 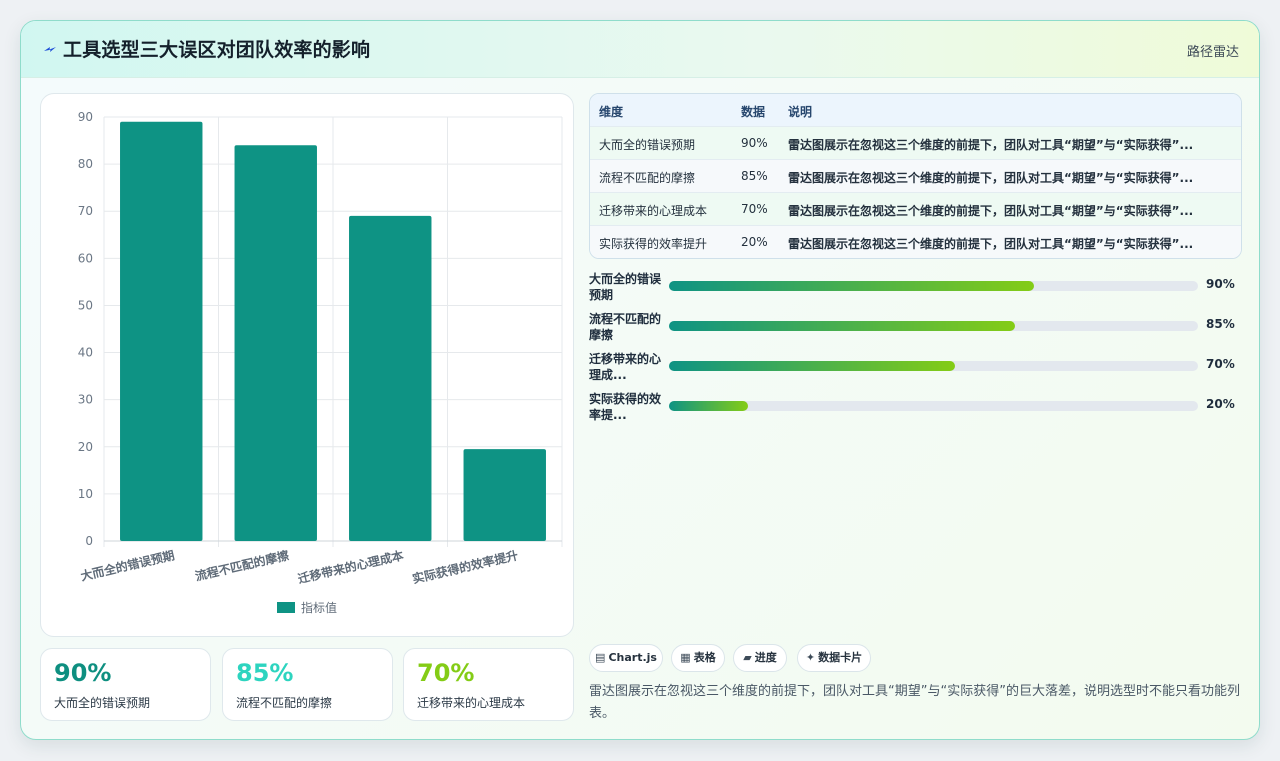 What do you see at coordinates (653, 211) in the screenshot?
I see `table-cell-dimension: 迁移带来的心理成本` at bounding box center [653, 211].